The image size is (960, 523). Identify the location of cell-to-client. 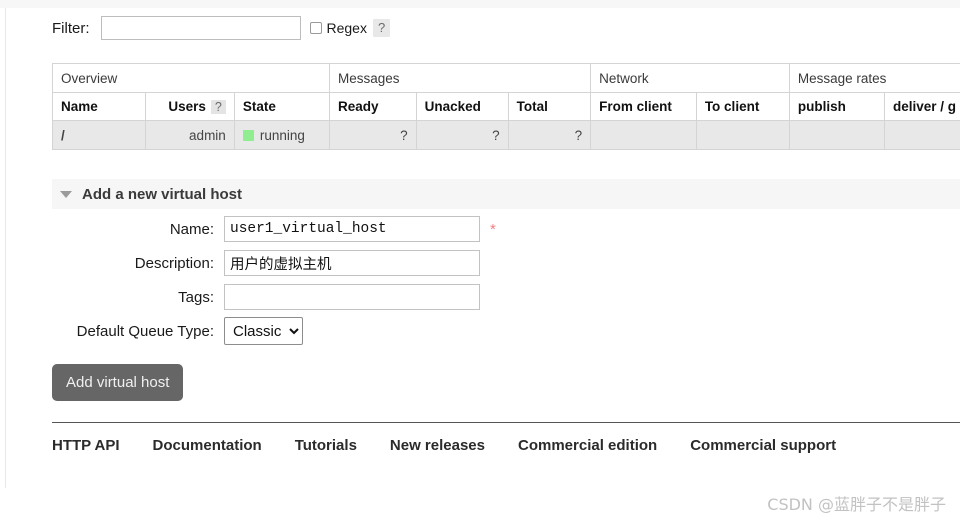
(742, 135).